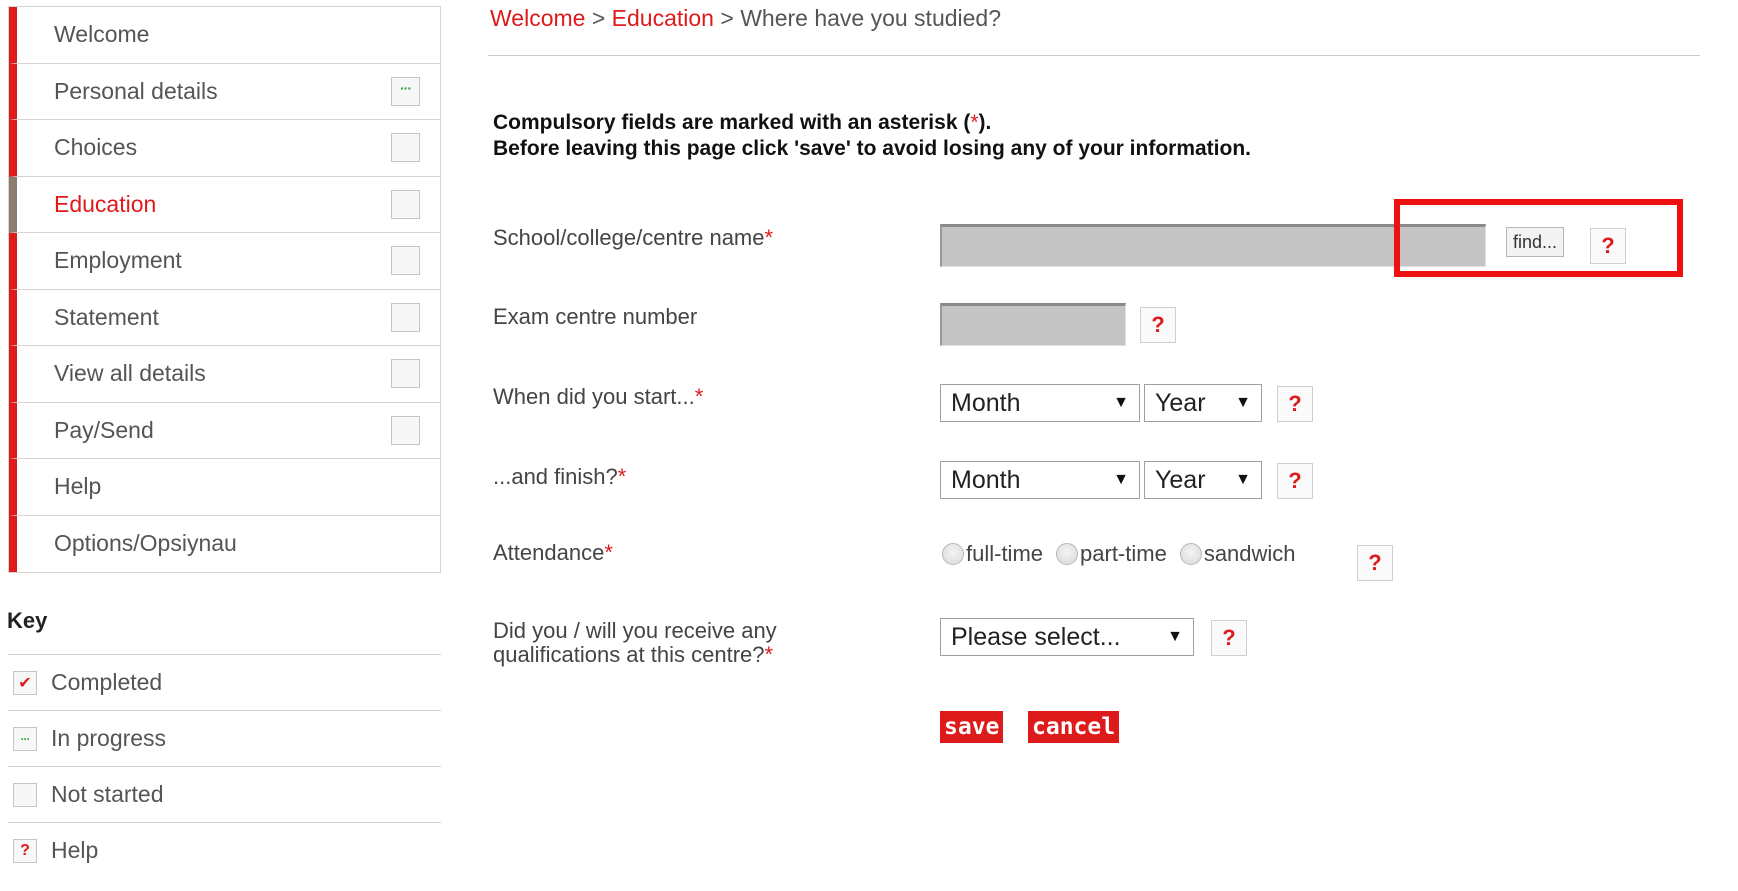  I want to click on key-label: Help, so click(75, 850).